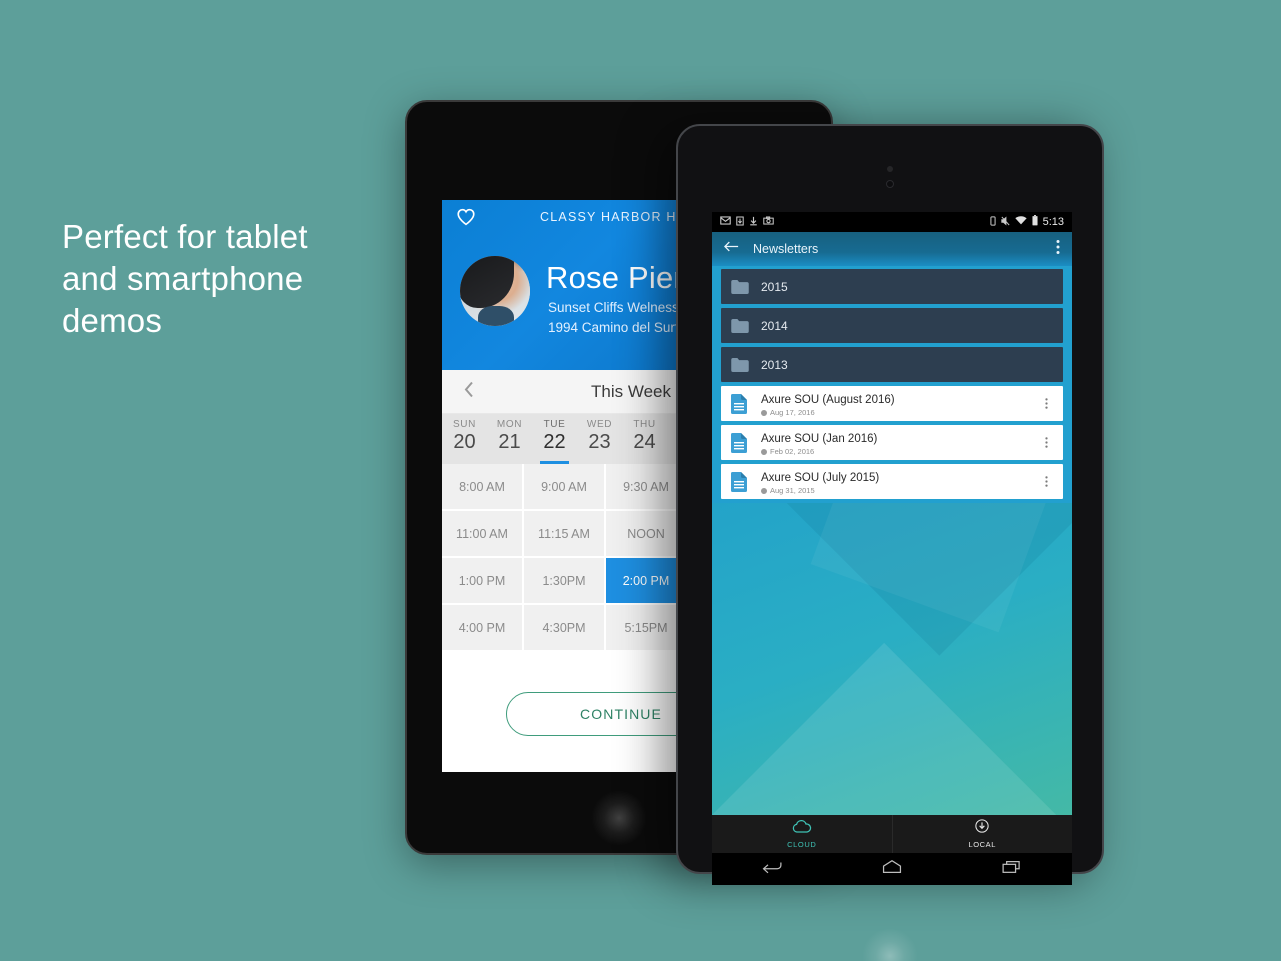 The image size is (1281, 961). What do you see at coordinates (740, 222) in the screenshot?
I see `download-box-icon` at bounding box center [740, 222].